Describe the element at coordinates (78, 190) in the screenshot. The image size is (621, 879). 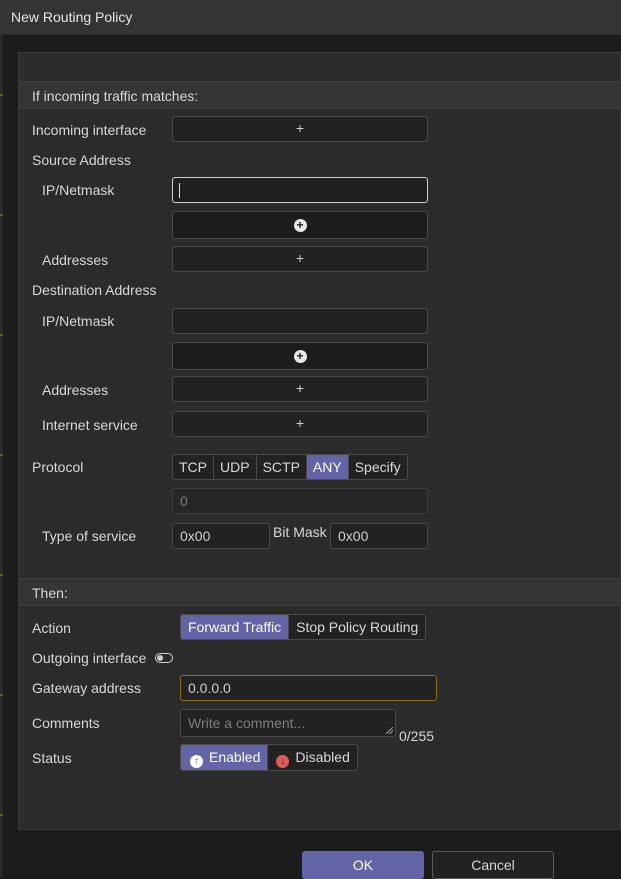
I see `source-ip-netmask-label: IP/Netmask` at that location.